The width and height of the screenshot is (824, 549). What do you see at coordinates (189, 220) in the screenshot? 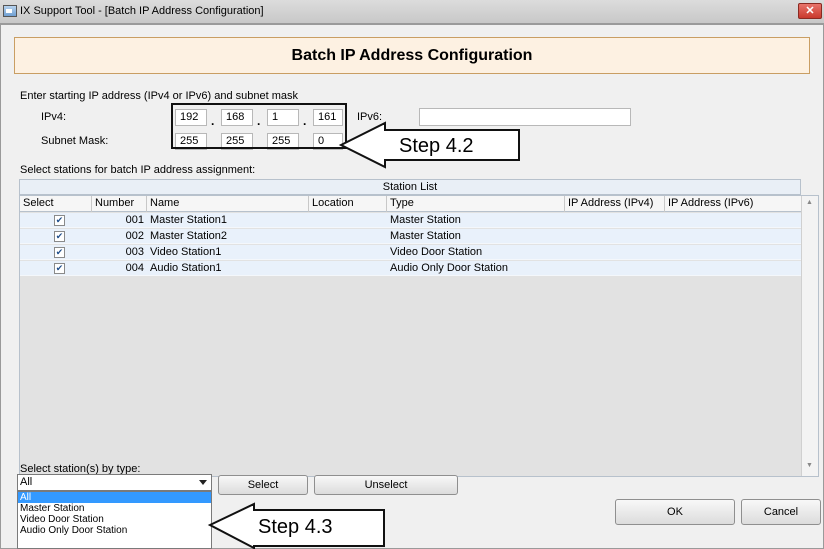
I see `row-name: Master Station1` at bounding box center [189, 220].